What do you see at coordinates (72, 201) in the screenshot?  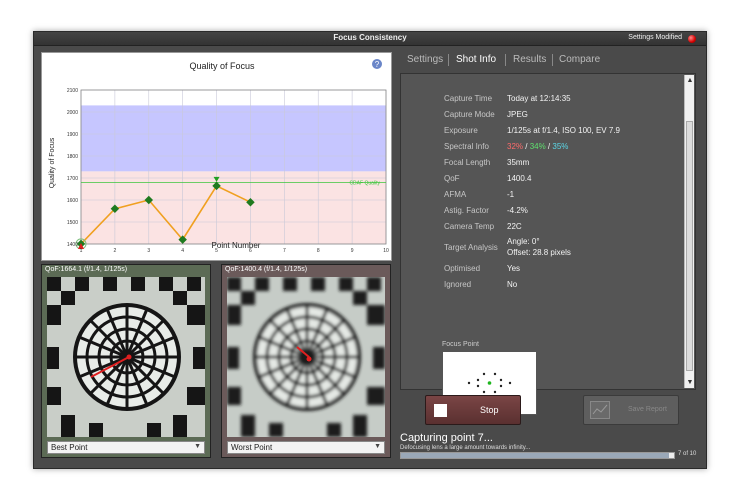 I see `y-tick-label: 1600` at bounding box center [72, 201].